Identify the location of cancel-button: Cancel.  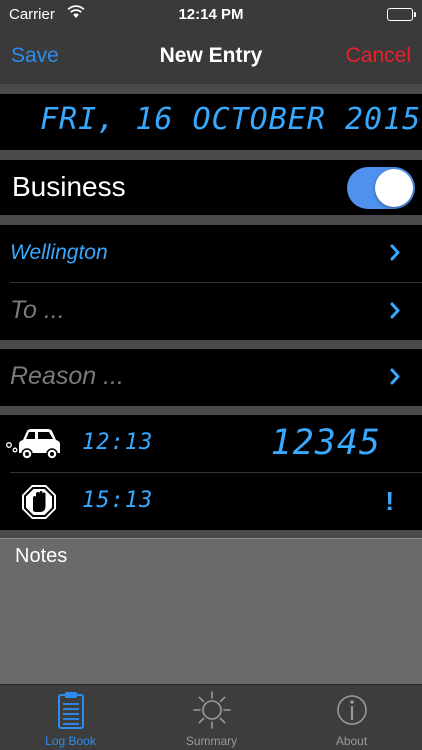
(378, 56).